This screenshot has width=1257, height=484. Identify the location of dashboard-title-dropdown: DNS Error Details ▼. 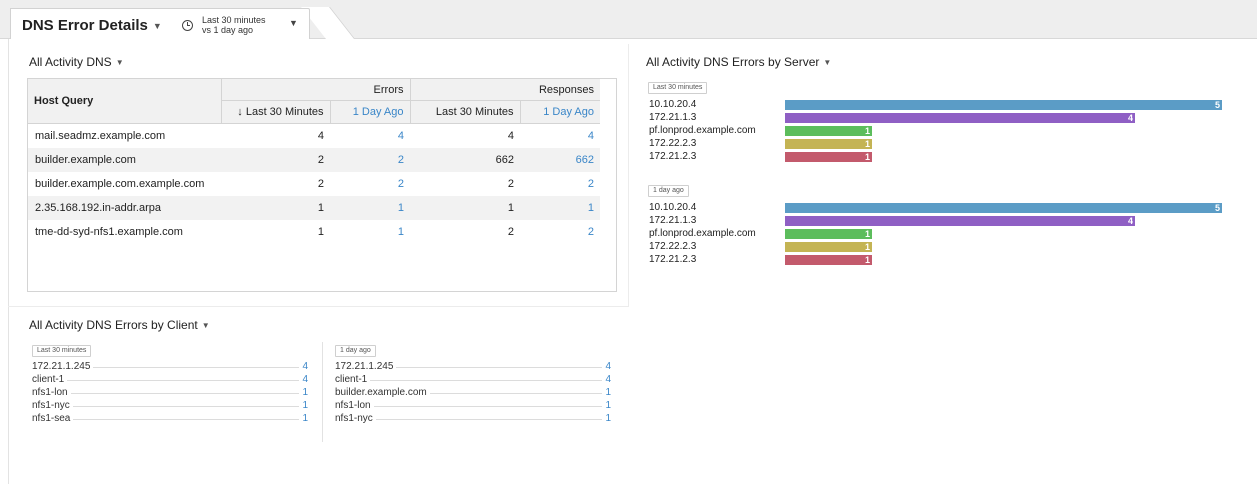
(92, 25).